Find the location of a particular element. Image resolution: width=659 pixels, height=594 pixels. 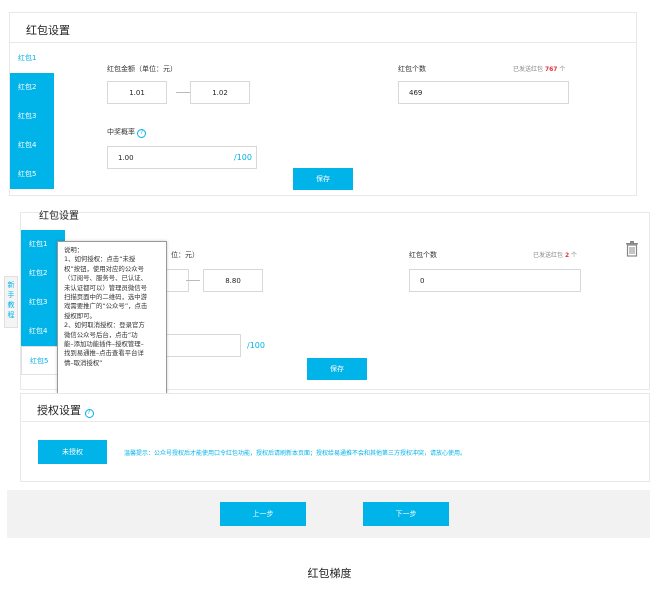

figure-caption: 红包梯度 is located at coordinates (329, 573).